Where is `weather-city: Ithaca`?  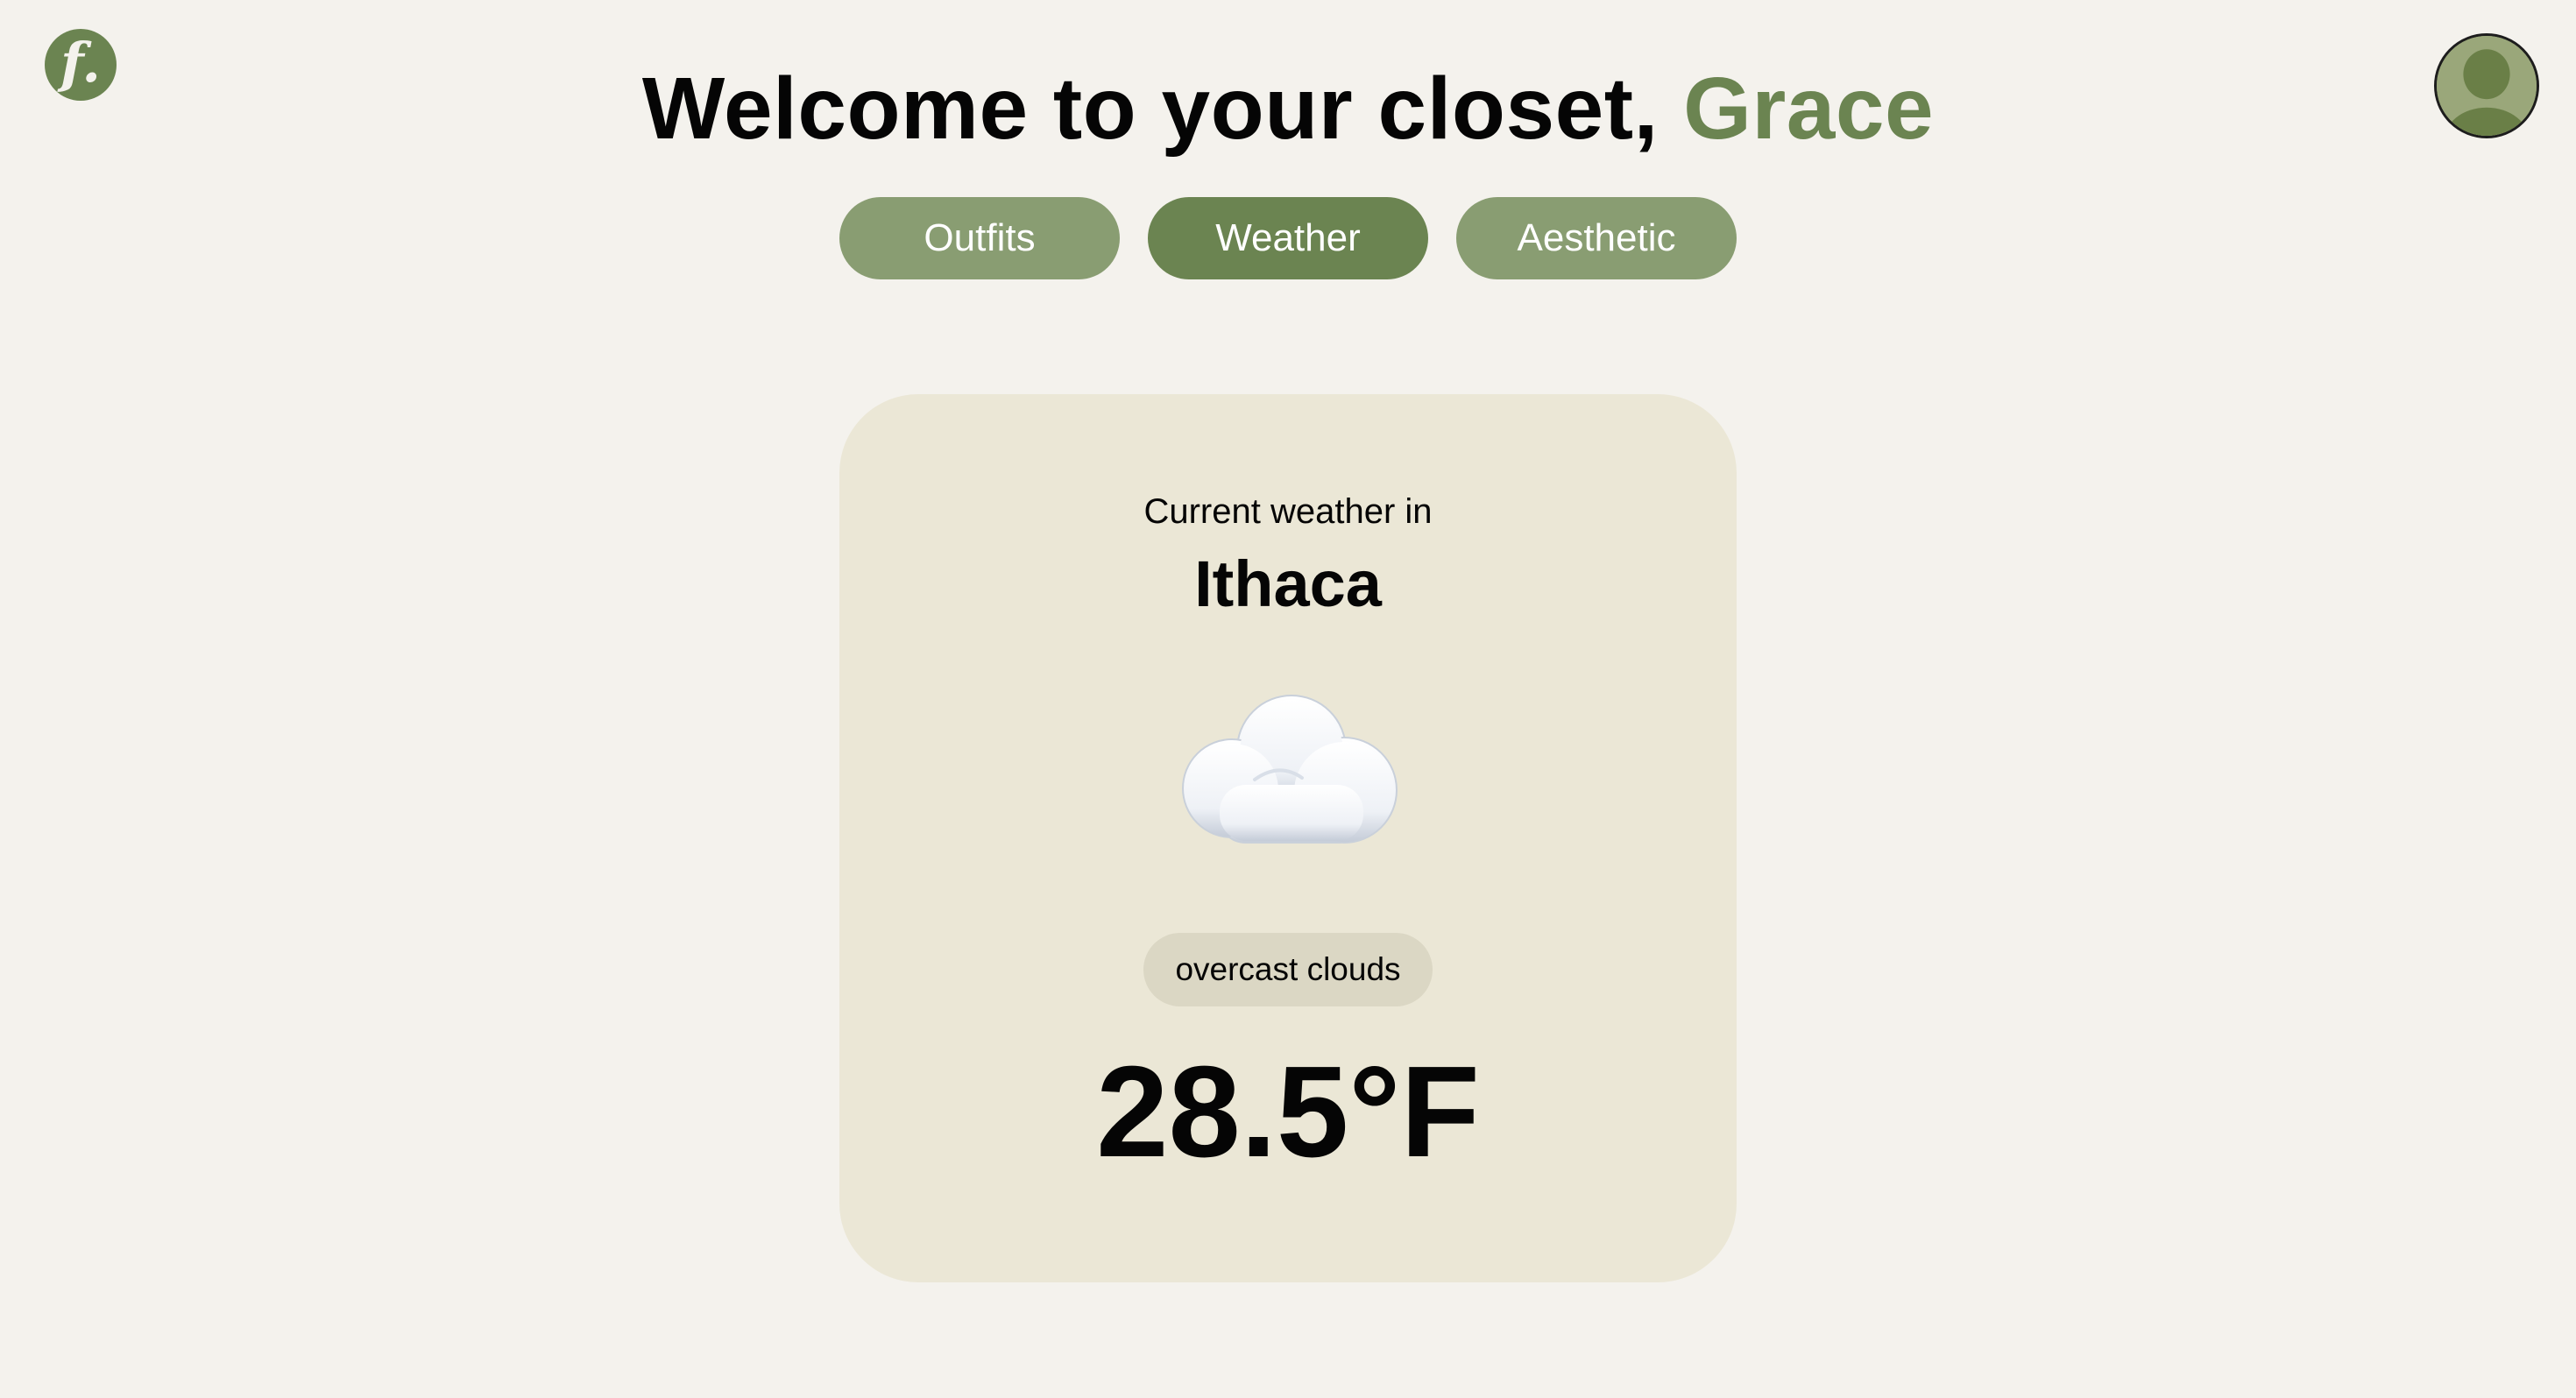 weather-city: Ithaca is located at coordinates (1288, 583).